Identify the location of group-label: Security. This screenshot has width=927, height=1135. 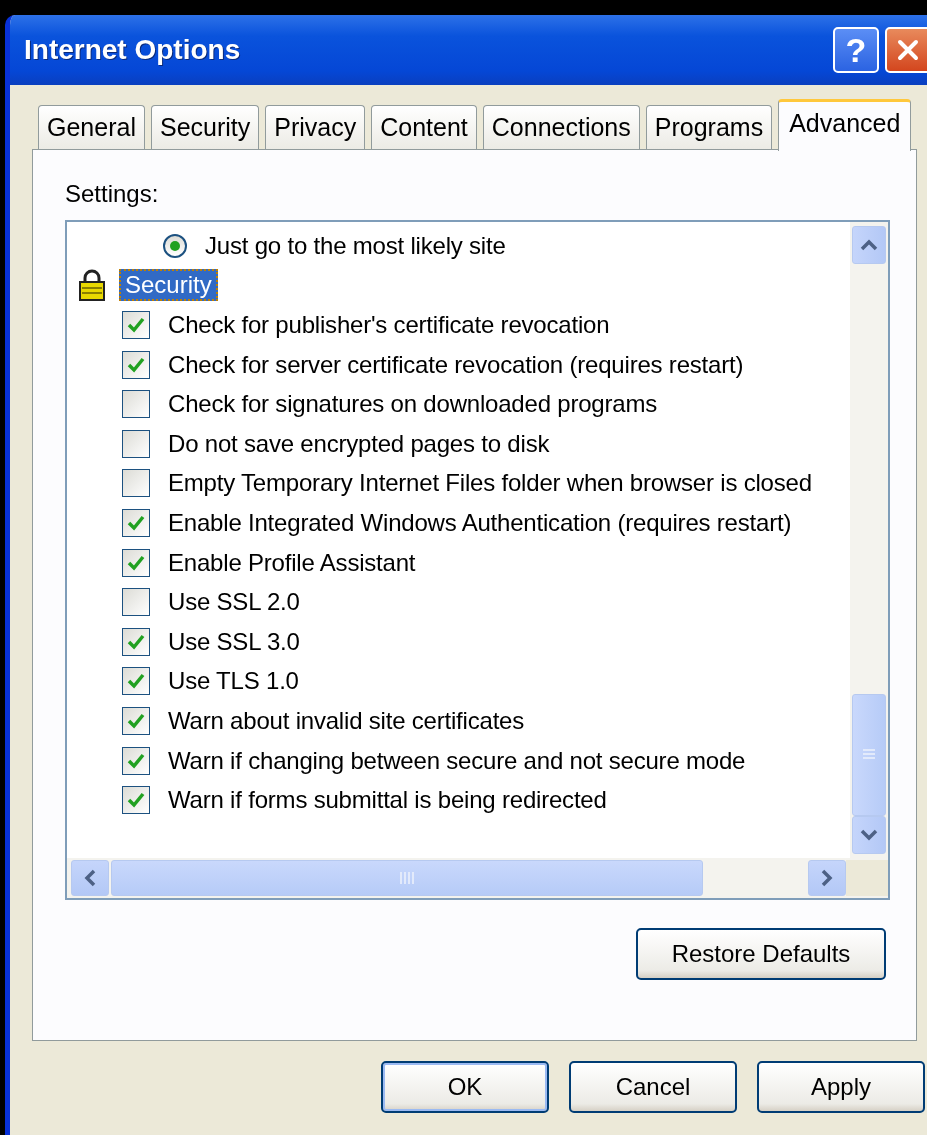
(168, 285).